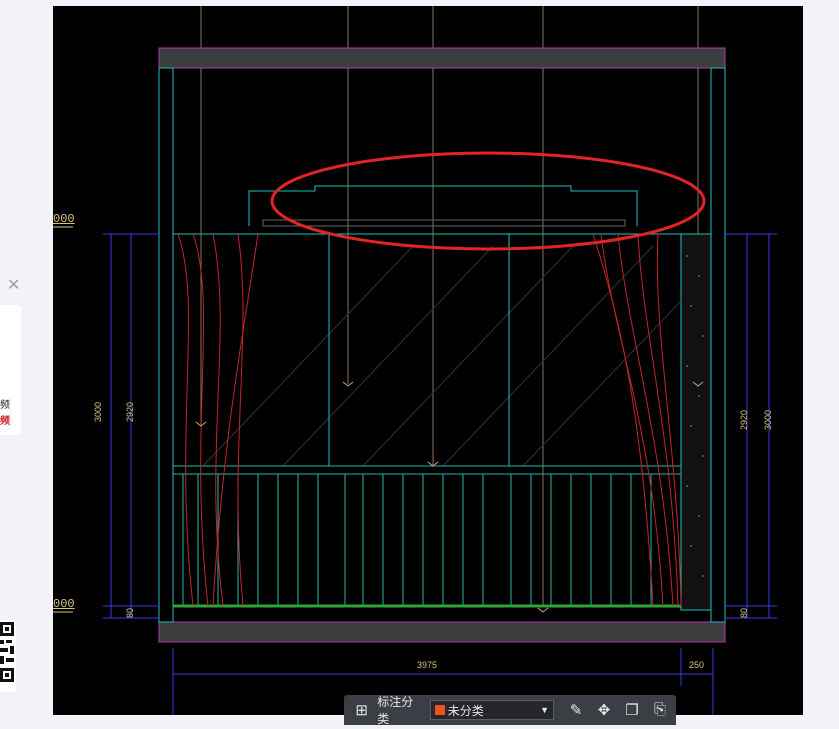 This screenshot has width=839, height=729. I want to click on side-text-2: 频, so click(5, 419).